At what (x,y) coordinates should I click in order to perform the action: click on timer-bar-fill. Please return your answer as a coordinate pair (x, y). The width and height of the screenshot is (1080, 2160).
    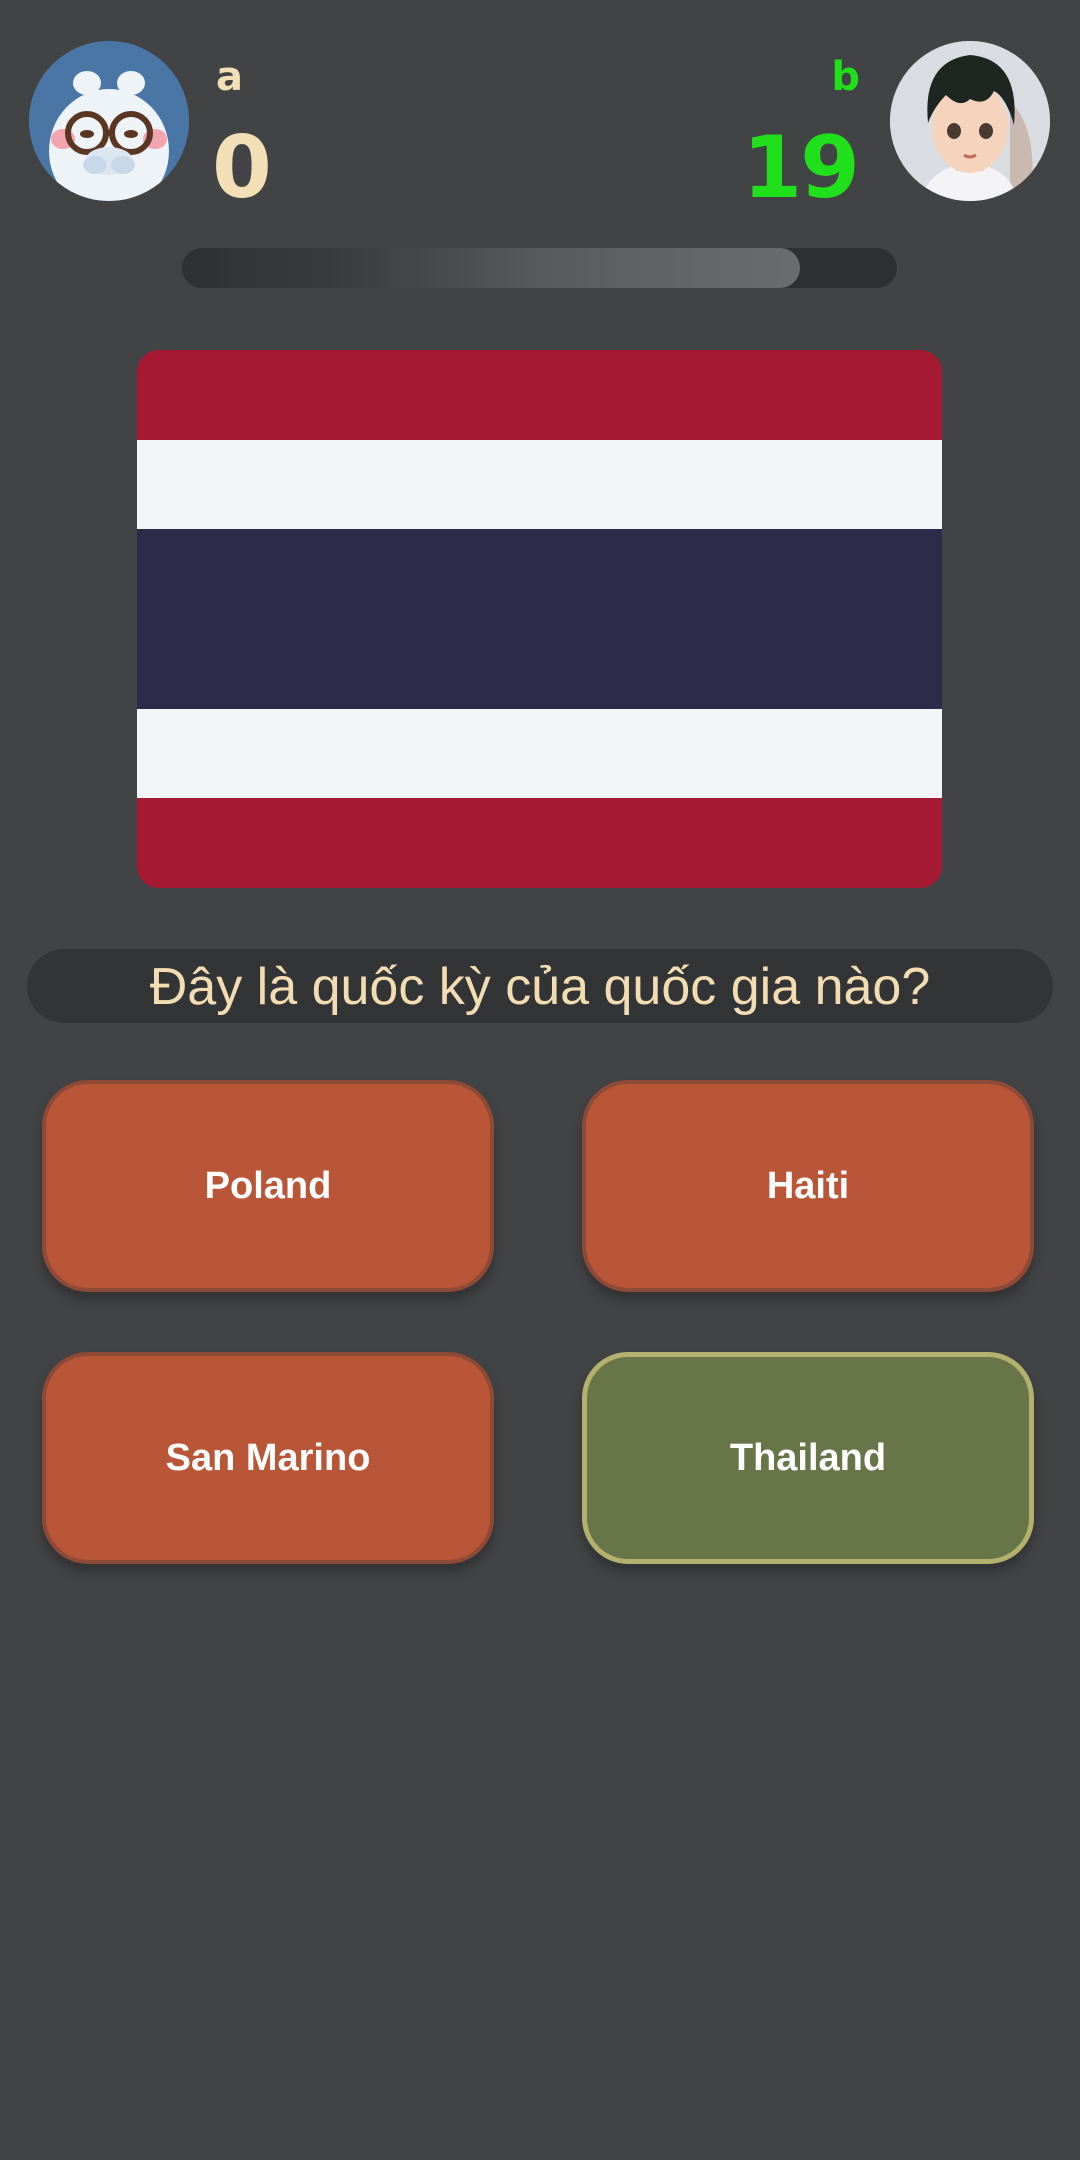
    Looking at the image, I should click on (491, 268).